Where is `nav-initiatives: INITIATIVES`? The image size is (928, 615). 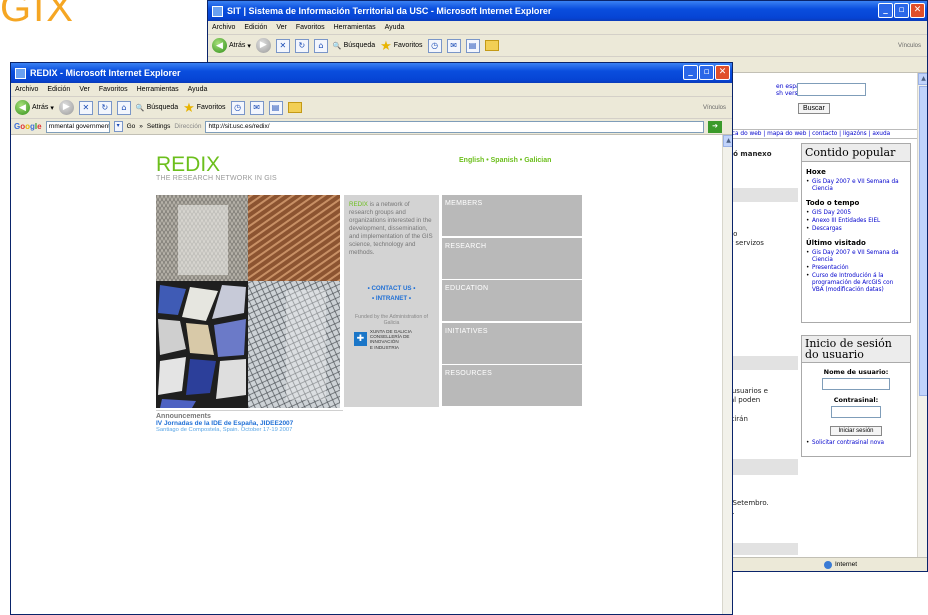 nav-initiatives: INITIATIVES is located at coordinates (512, 343).